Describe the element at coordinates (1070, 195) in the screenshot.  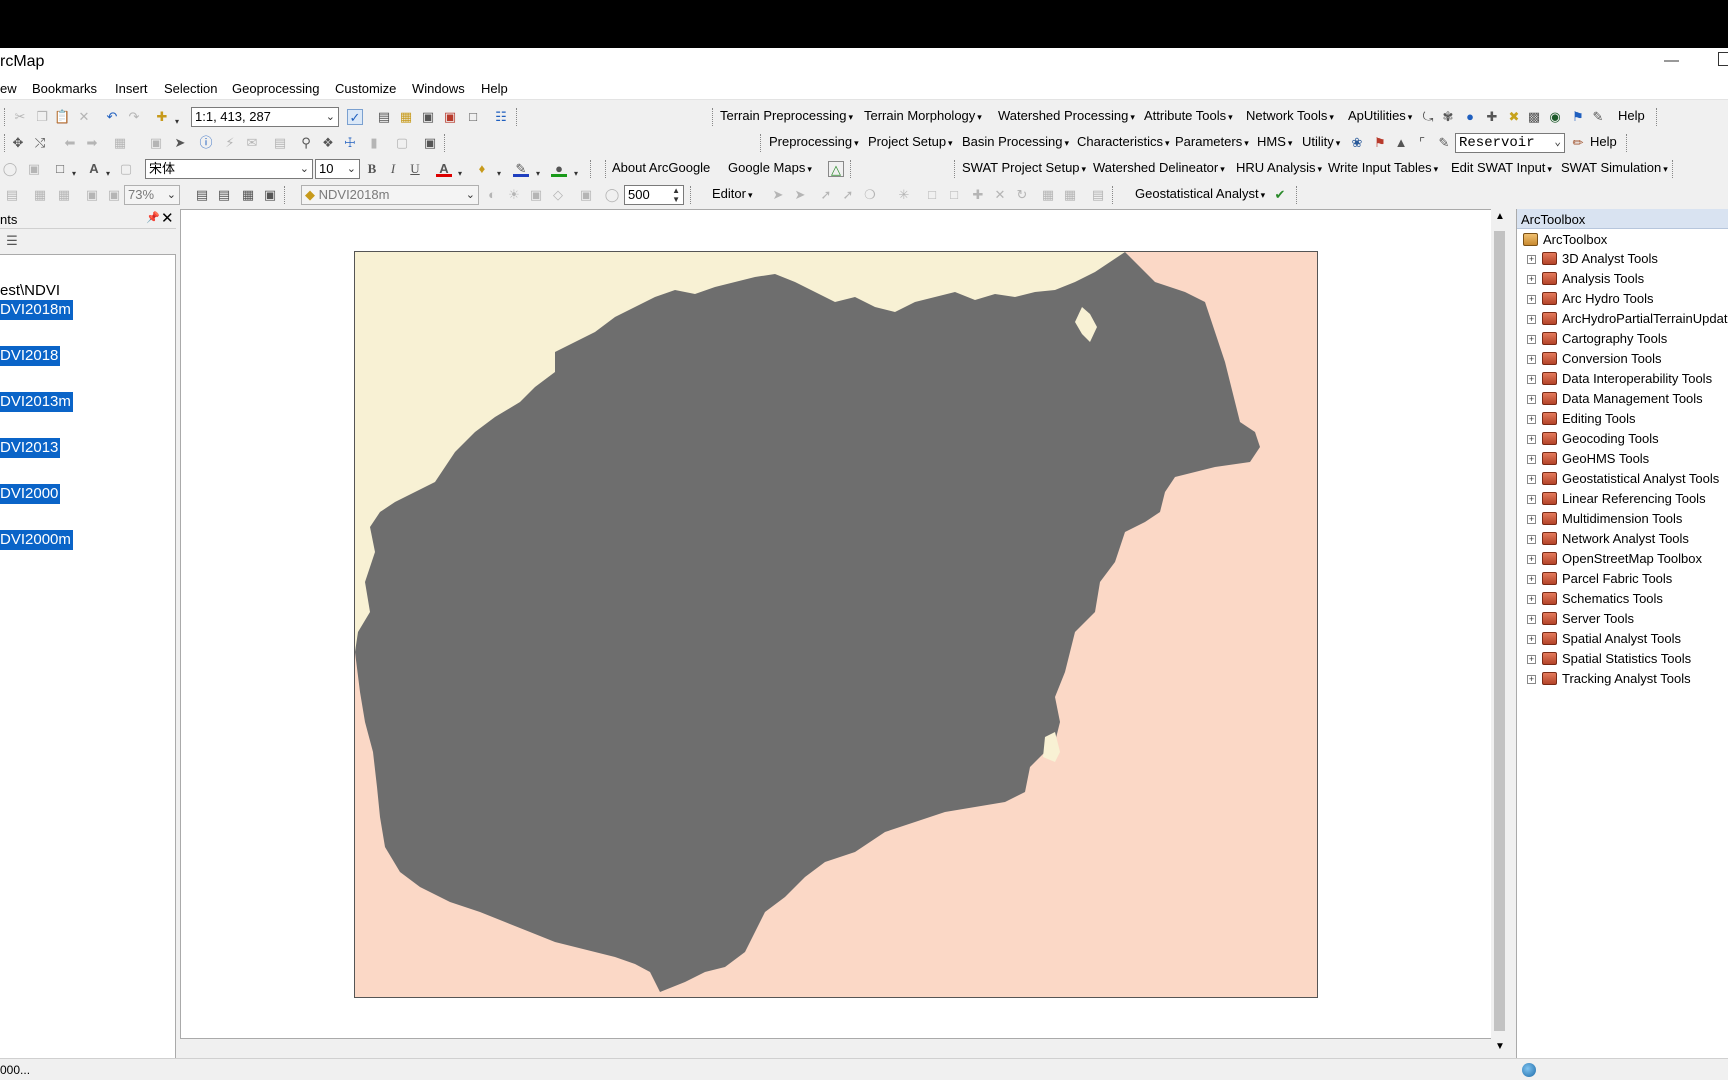
I see `sketch-properties-icon: ▦` at that location.